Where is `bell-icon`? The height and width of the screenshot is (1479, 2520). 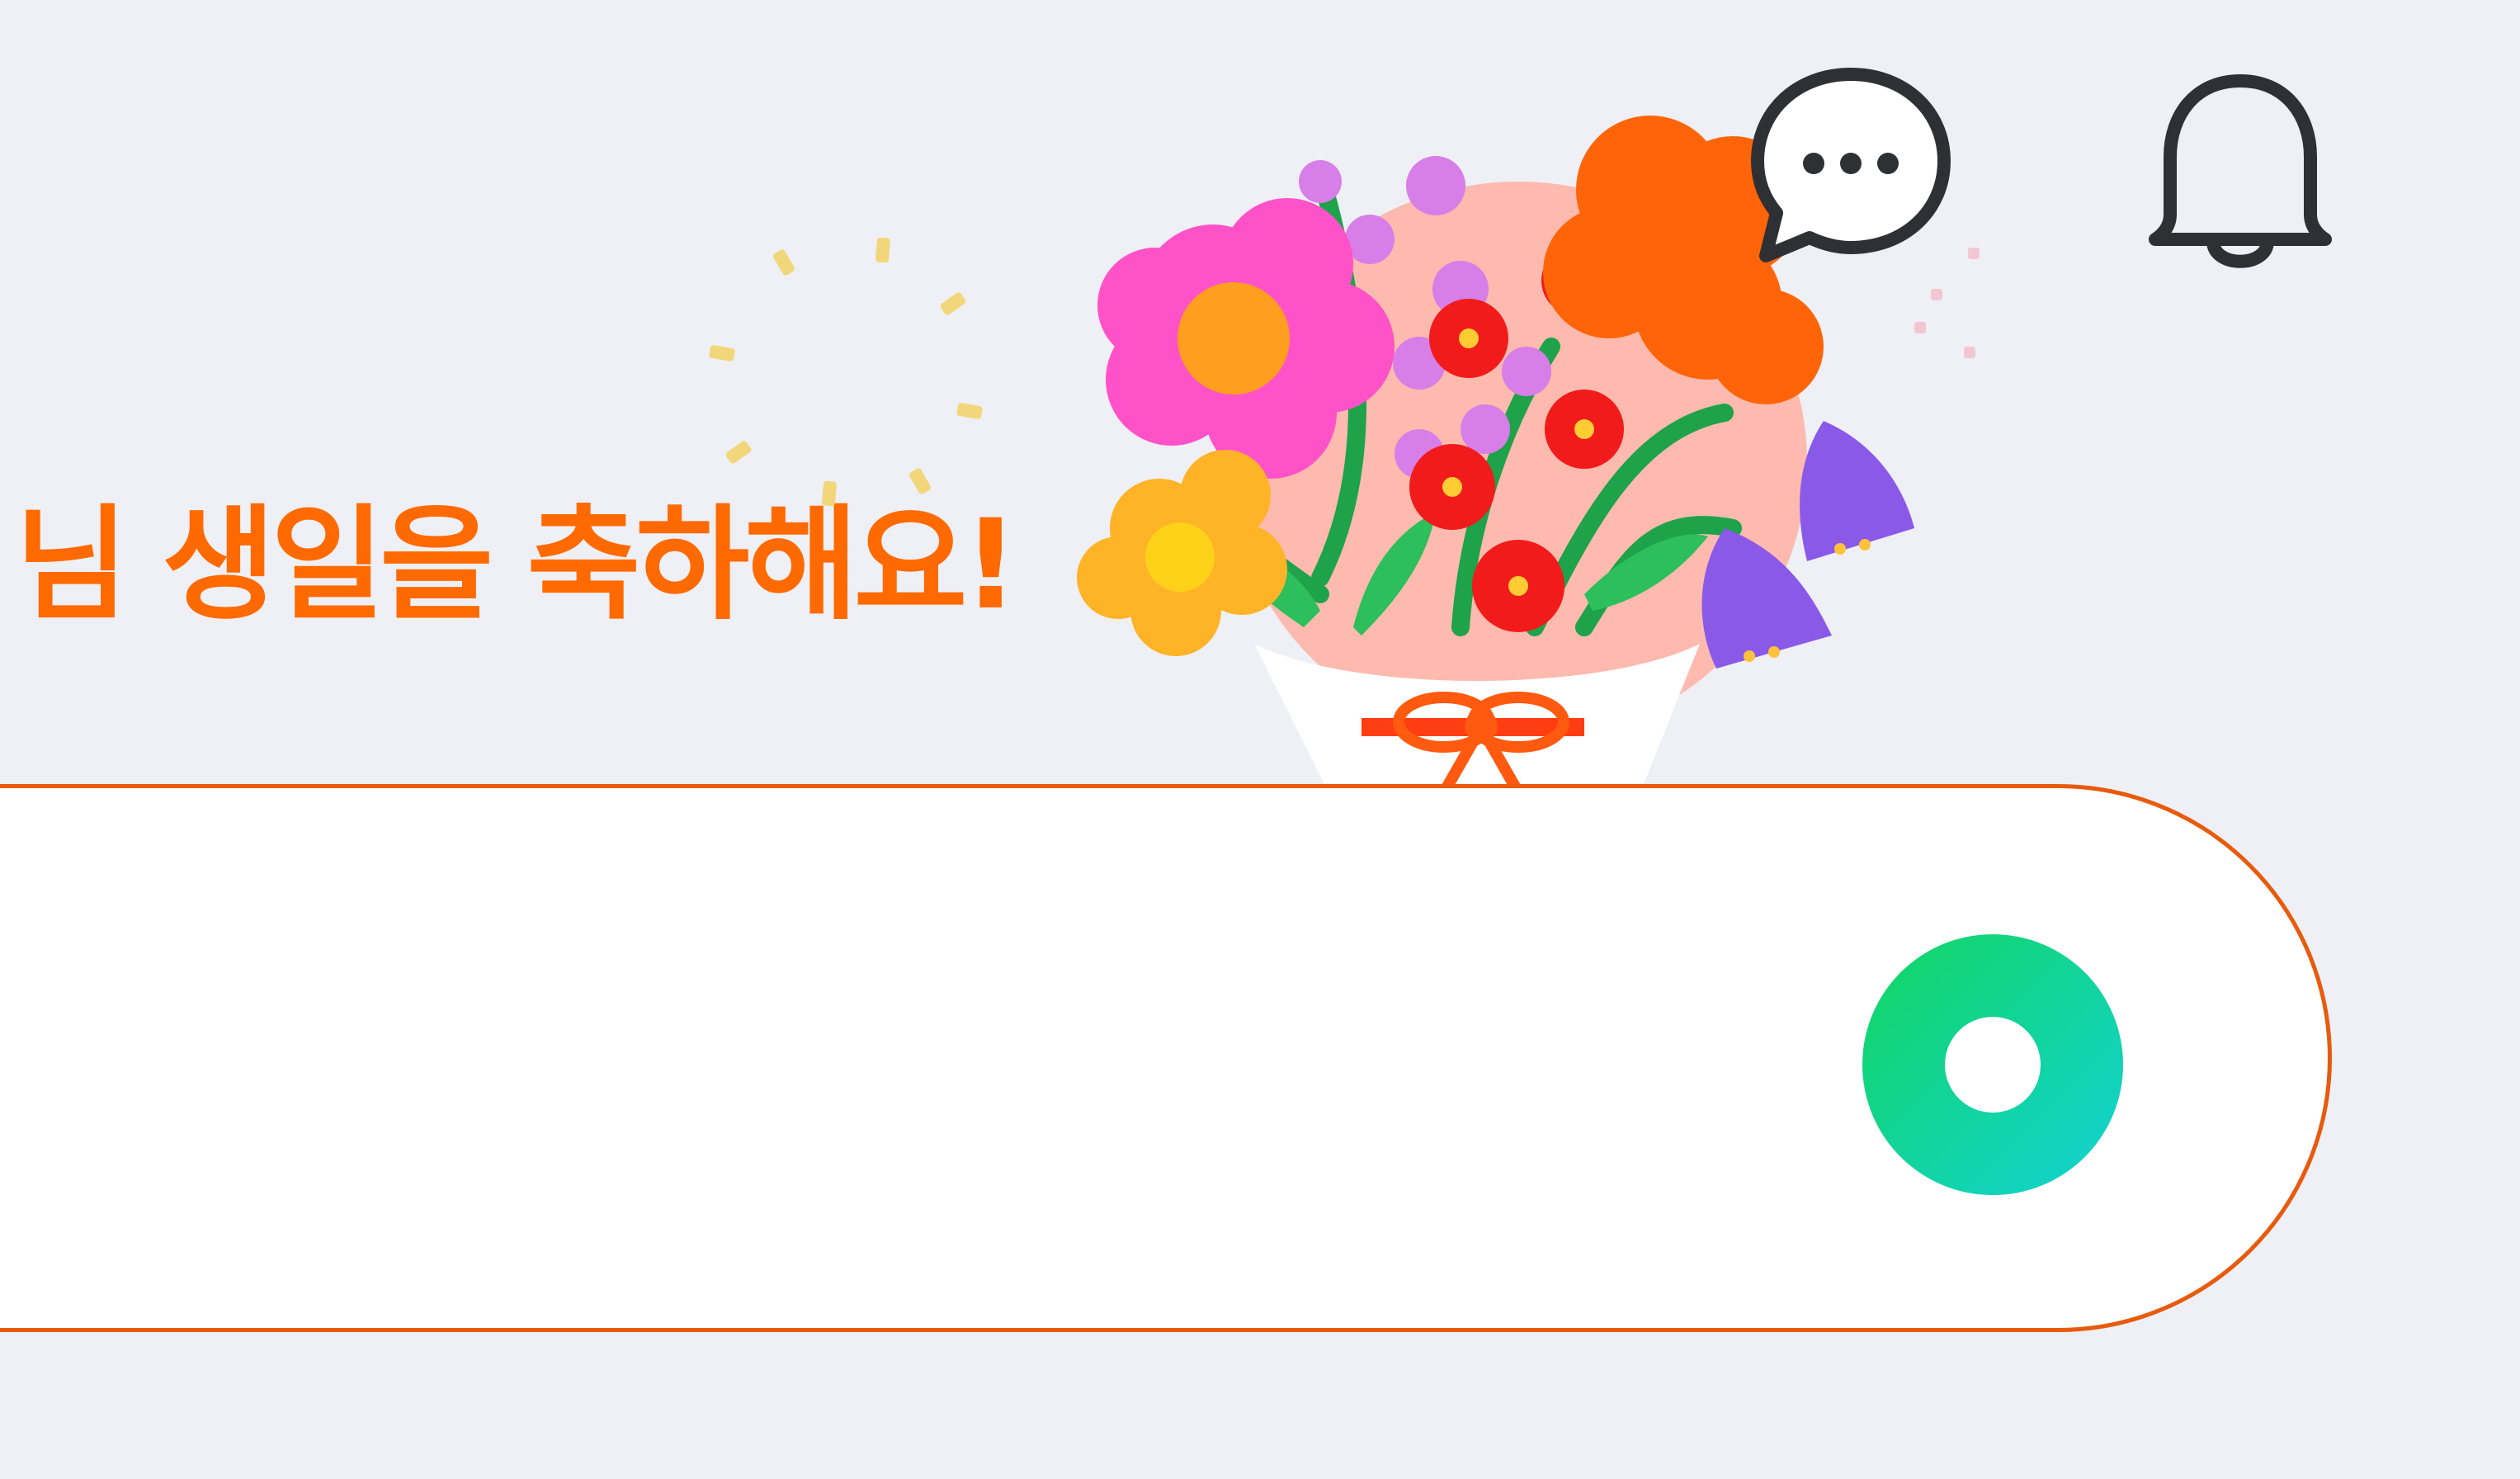
bell-icon is located at coordinates (2240, 173).